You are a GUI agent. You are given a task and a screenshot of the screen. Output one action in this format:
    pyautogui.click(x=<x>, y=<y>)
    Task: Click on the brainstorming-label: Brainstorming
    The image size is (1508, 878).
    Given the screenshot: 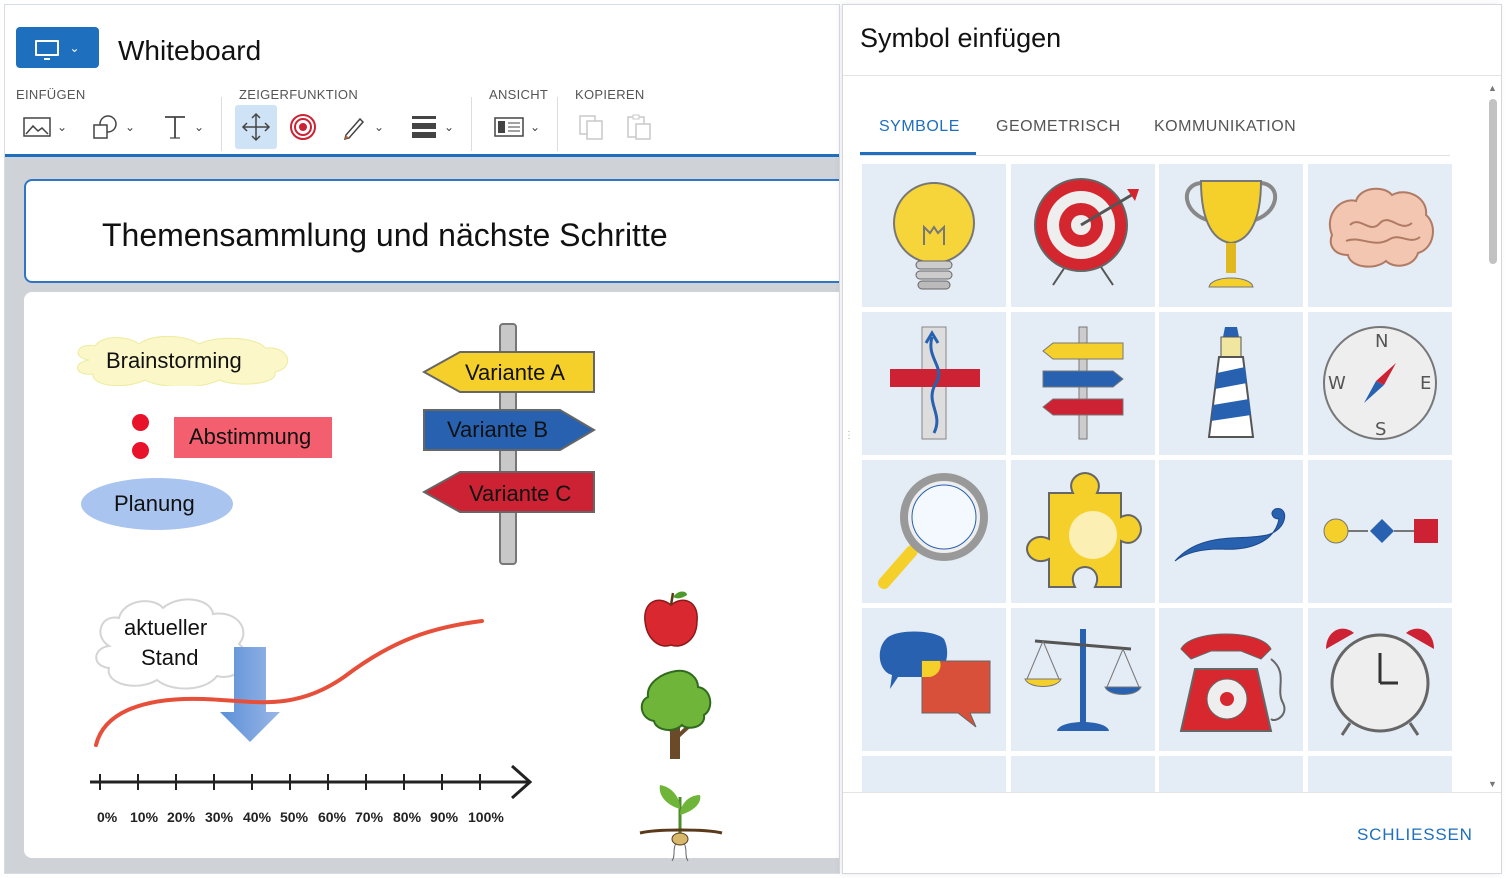 What is the action you would take?
    pyautogui.click(x=174, y=361)
    